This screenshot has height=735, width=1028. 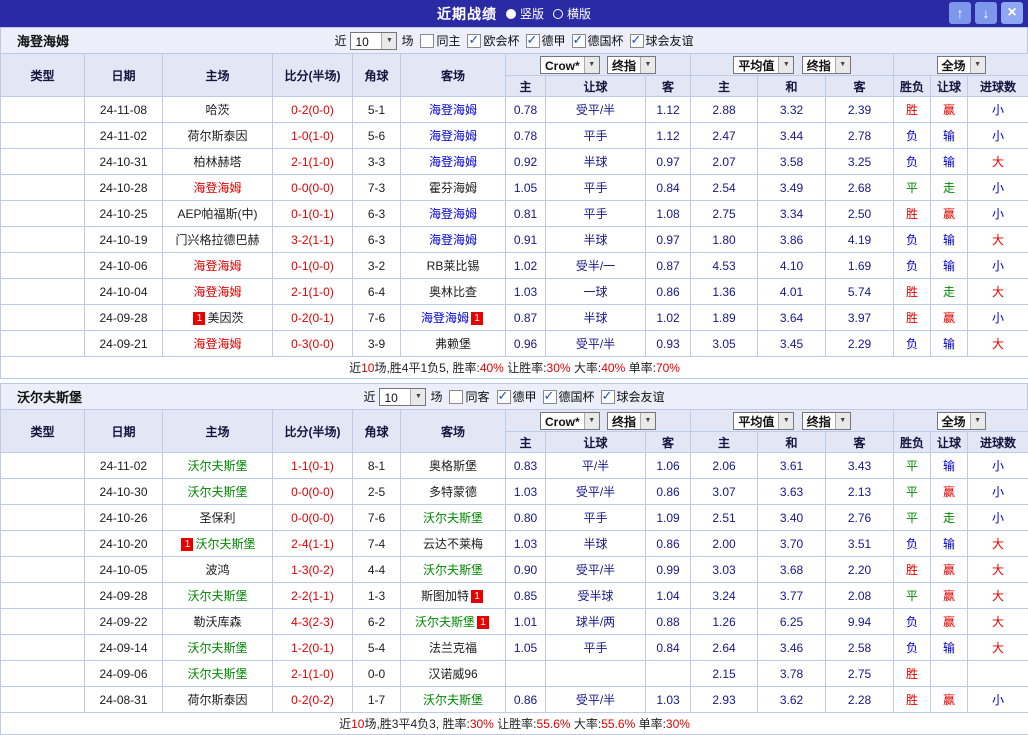 What do you see at coordinates (312, 544) in the screenshot?
I see `score-link: 2-4(1-1)` at bounding box center [312, 544].